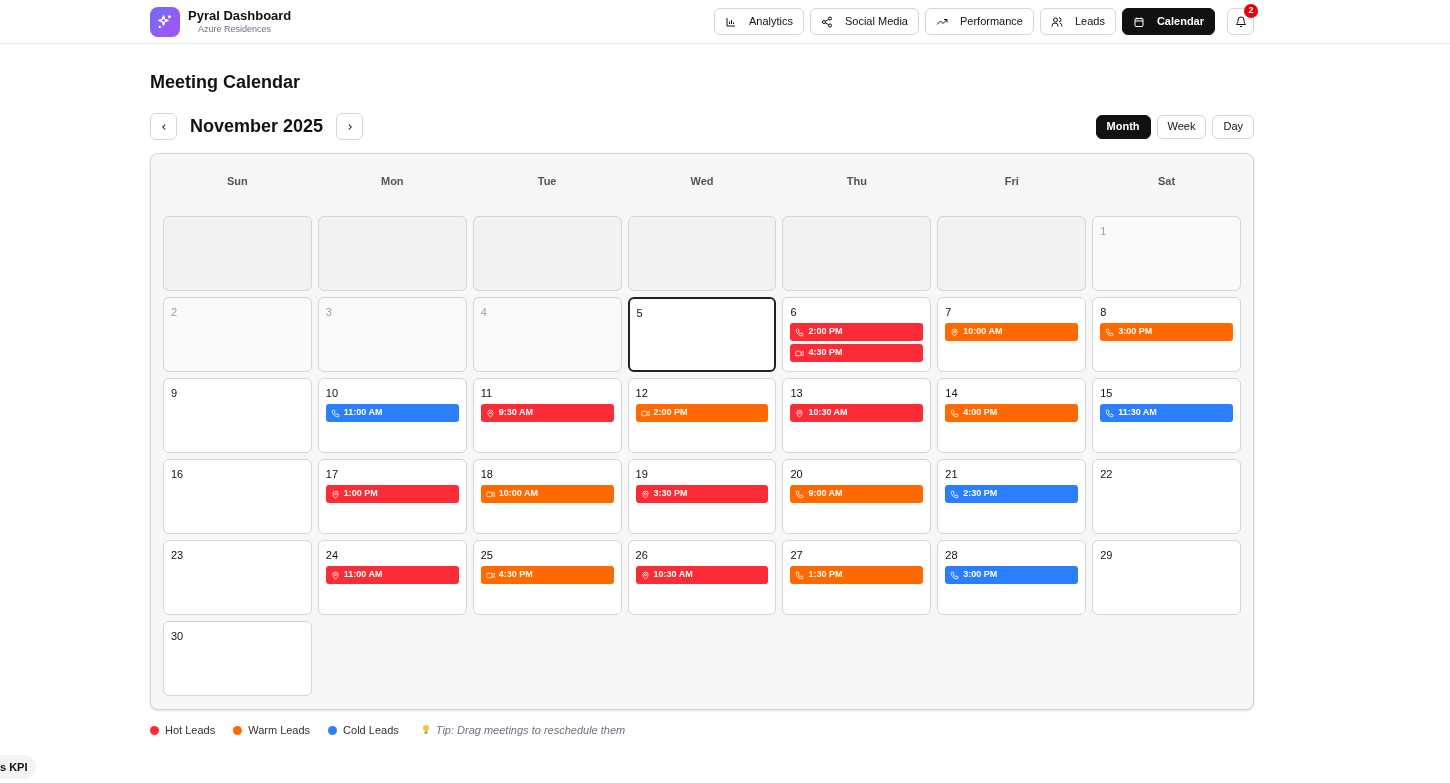 Image resolution: width=1450 pixels, height=783 pixels. I want to click on legend-label: Cold Leads, so click(371, 730).